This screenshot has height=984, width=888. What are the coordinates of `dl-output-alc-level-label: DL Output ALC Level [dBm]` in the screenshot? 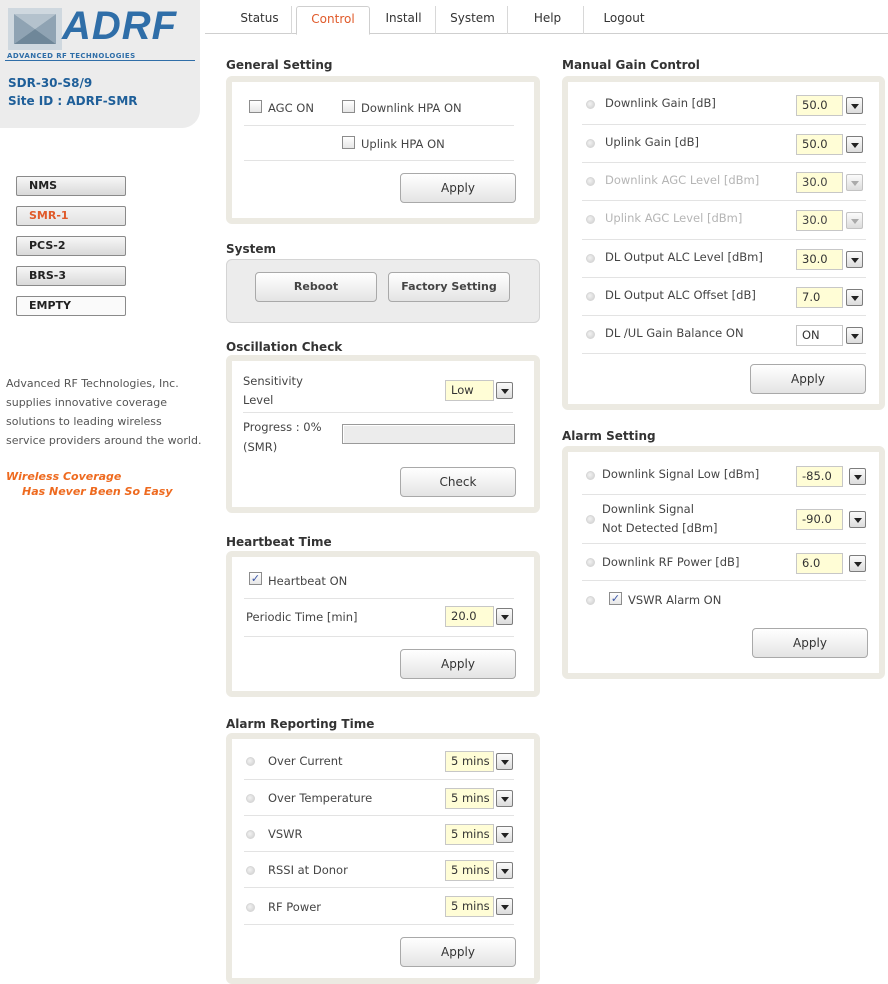 It's located at (684, 257).